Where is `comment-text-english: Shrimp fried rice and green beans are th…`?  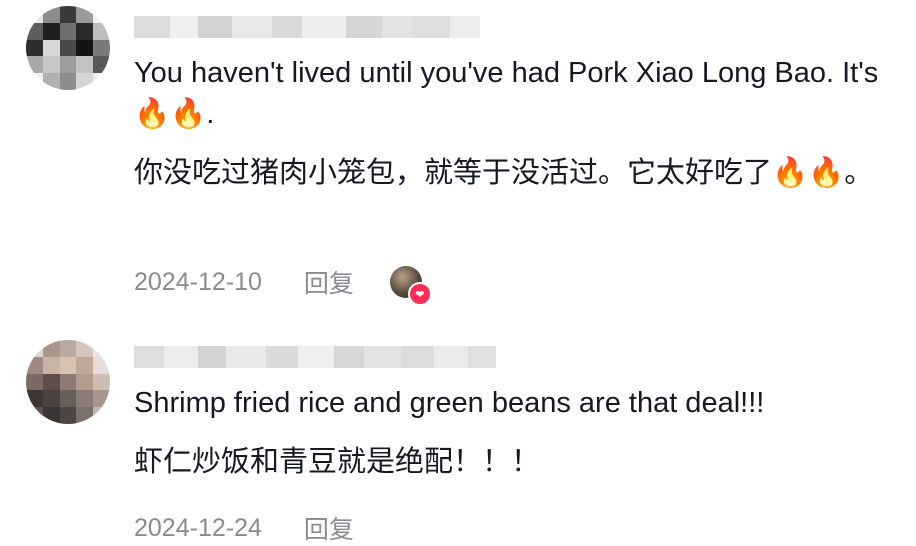 comment-text-english: Shrimp fried rice and green beans are th… is located at coordinates (449, 403).